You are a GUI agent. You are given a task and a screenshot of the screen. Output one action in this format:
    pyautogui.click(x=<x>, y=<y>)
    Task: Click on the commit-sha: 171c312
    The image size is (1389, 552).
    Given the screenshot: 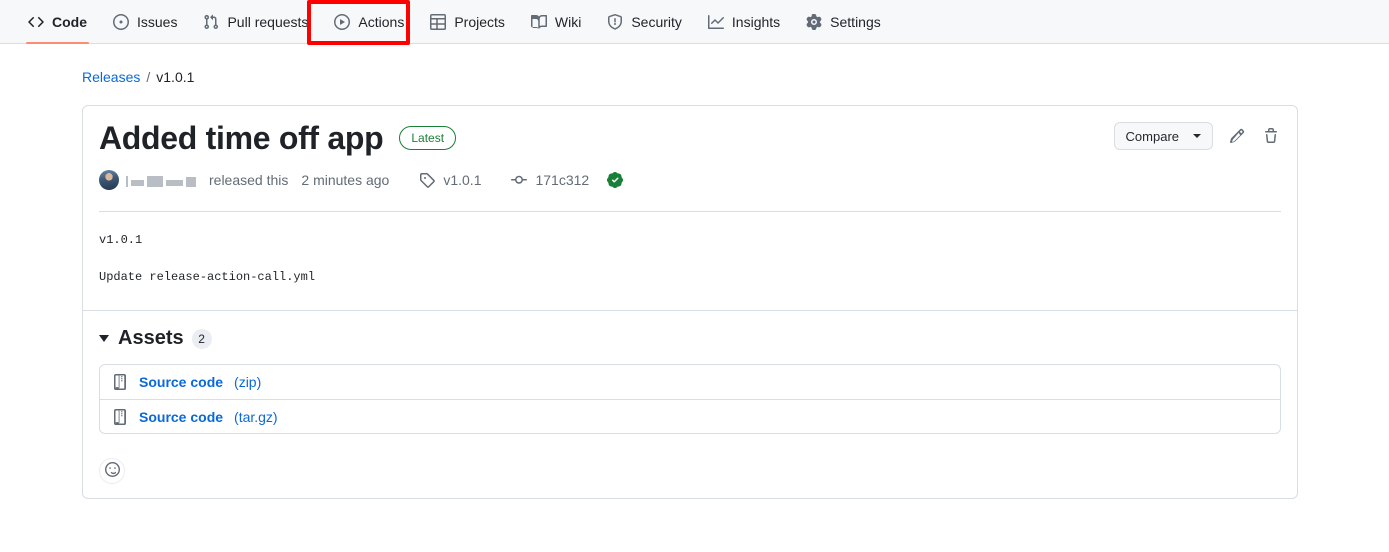 What is the action you would take?
    pyautogui.click(x=562, y=180)
    